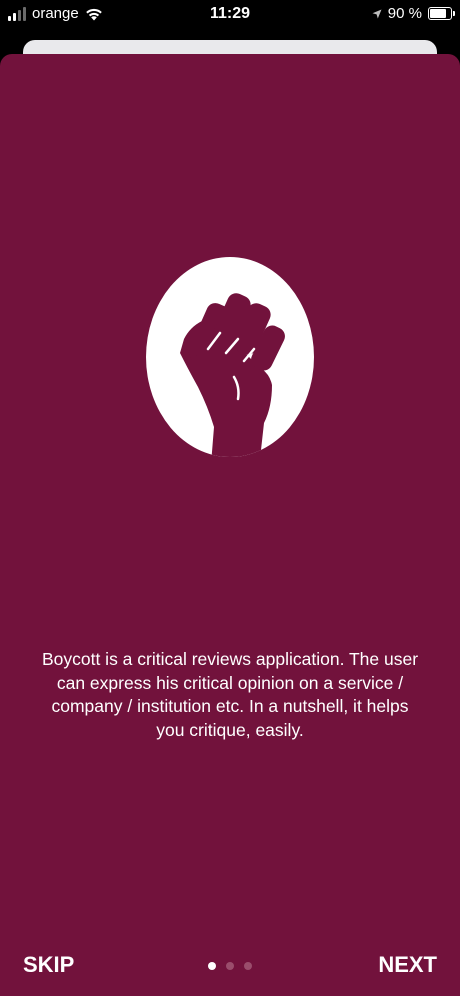 The image size is (460, 996). I want to click on raised-fist-icon, so click(230, 357).